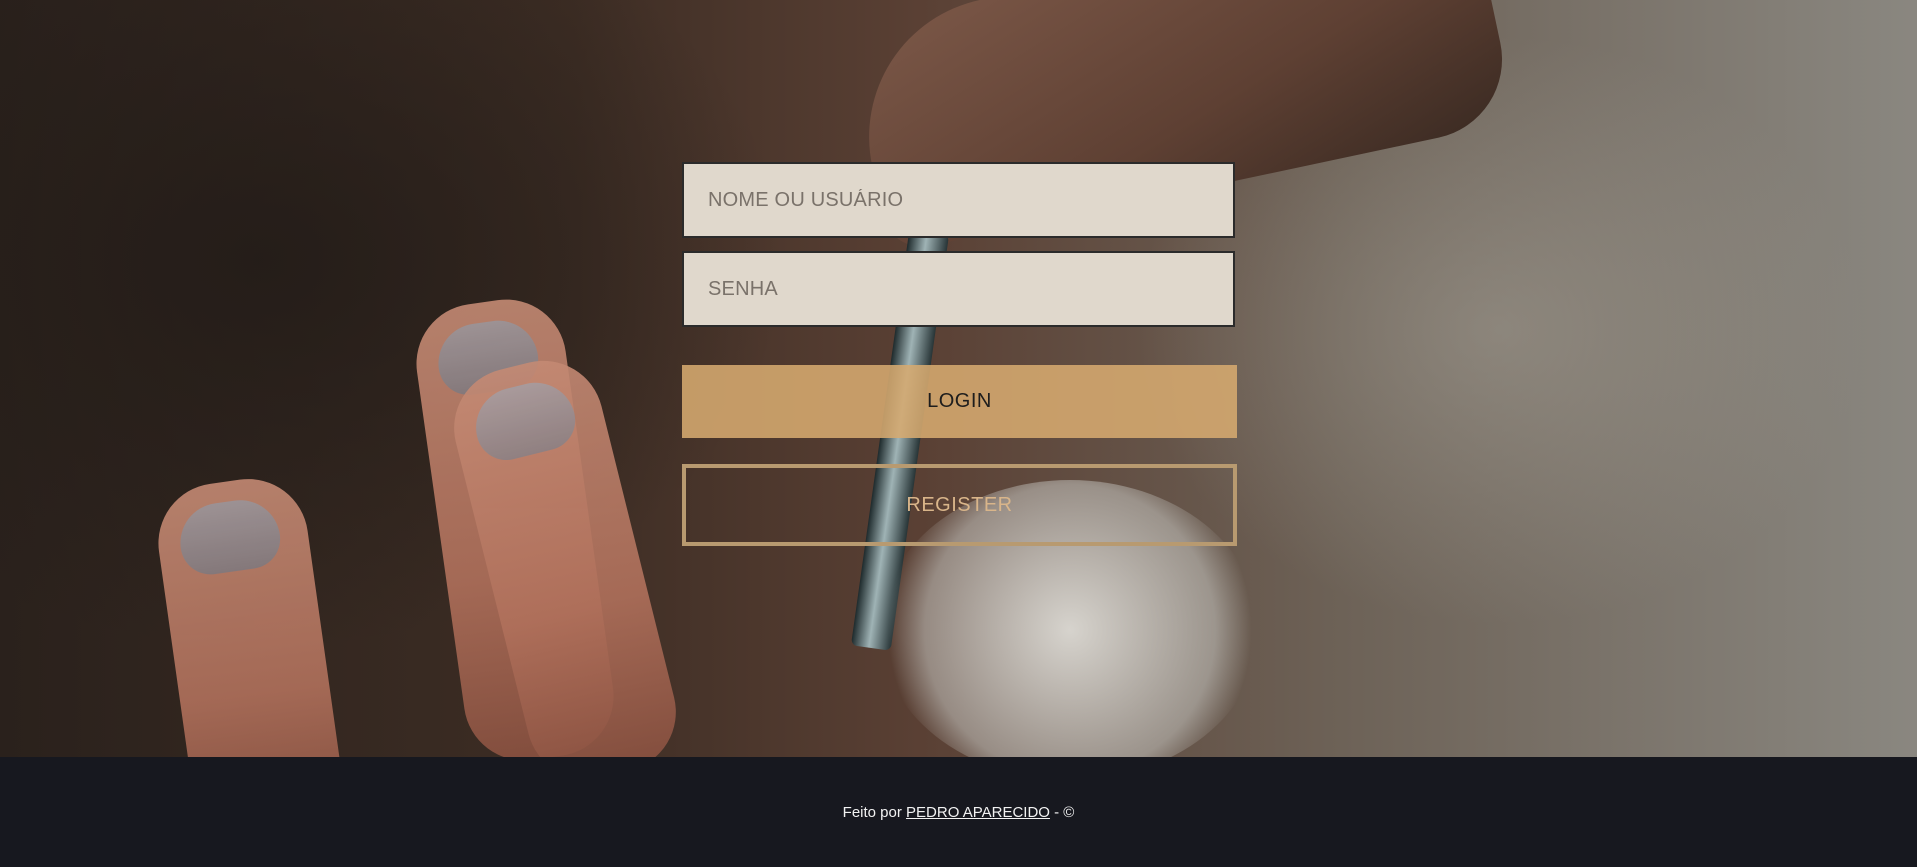 This screenshot has height=867, width=1917. I want to click on login-form: LOGIN REGISTER, so click(959, 354).